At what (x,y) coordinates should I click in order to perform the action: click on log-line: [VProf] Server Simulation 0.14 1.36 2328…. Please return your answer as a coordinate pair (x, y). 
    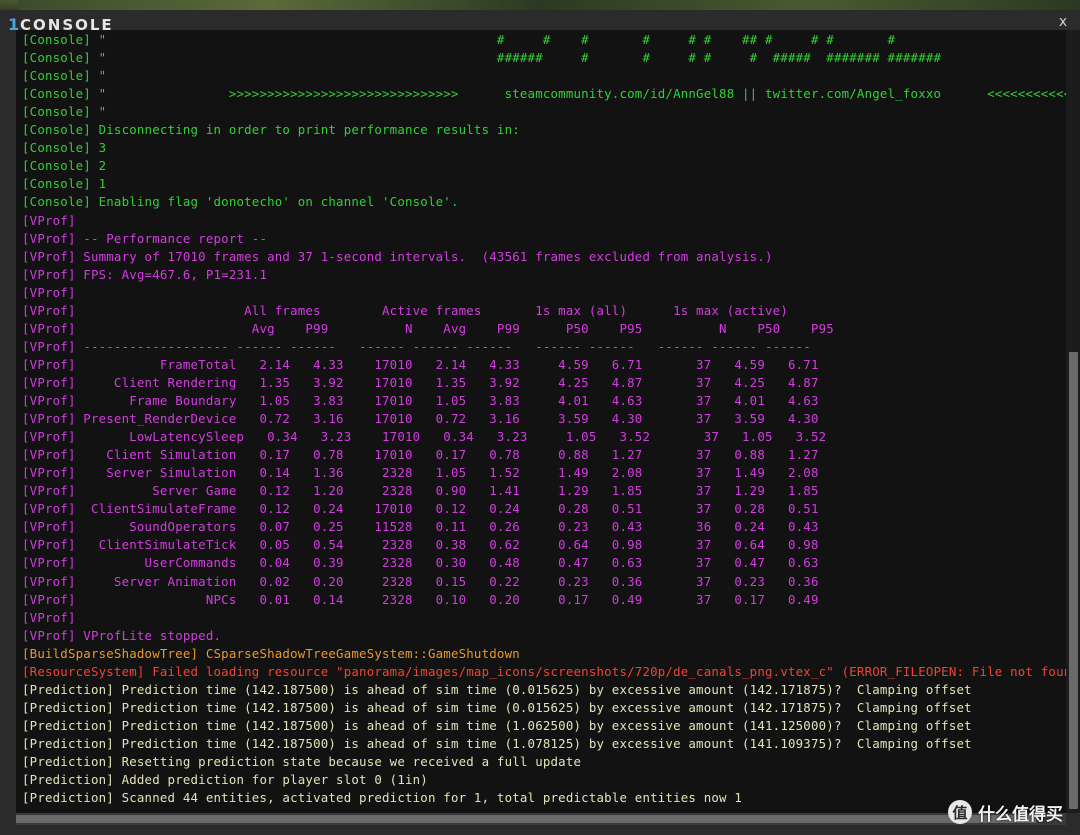
    Looking at the image, I should click on (420, 473).